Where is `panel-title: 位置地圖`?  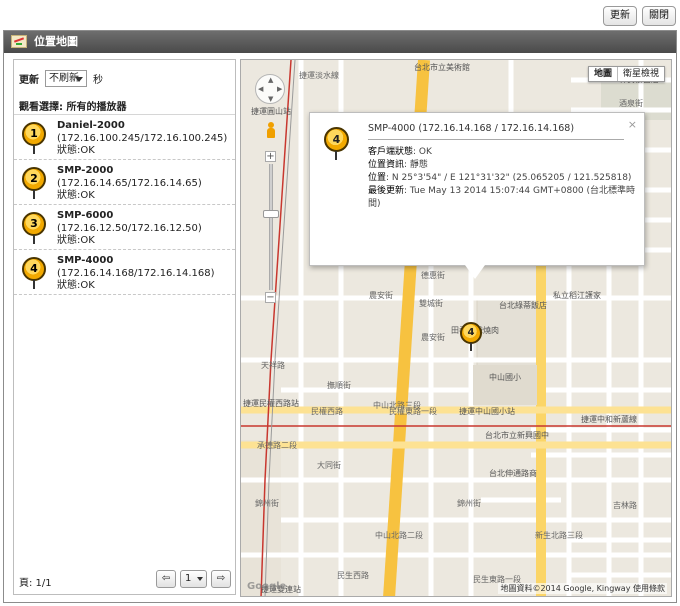 panel-title: 位置地圖 is located at coordinates (56, 41).